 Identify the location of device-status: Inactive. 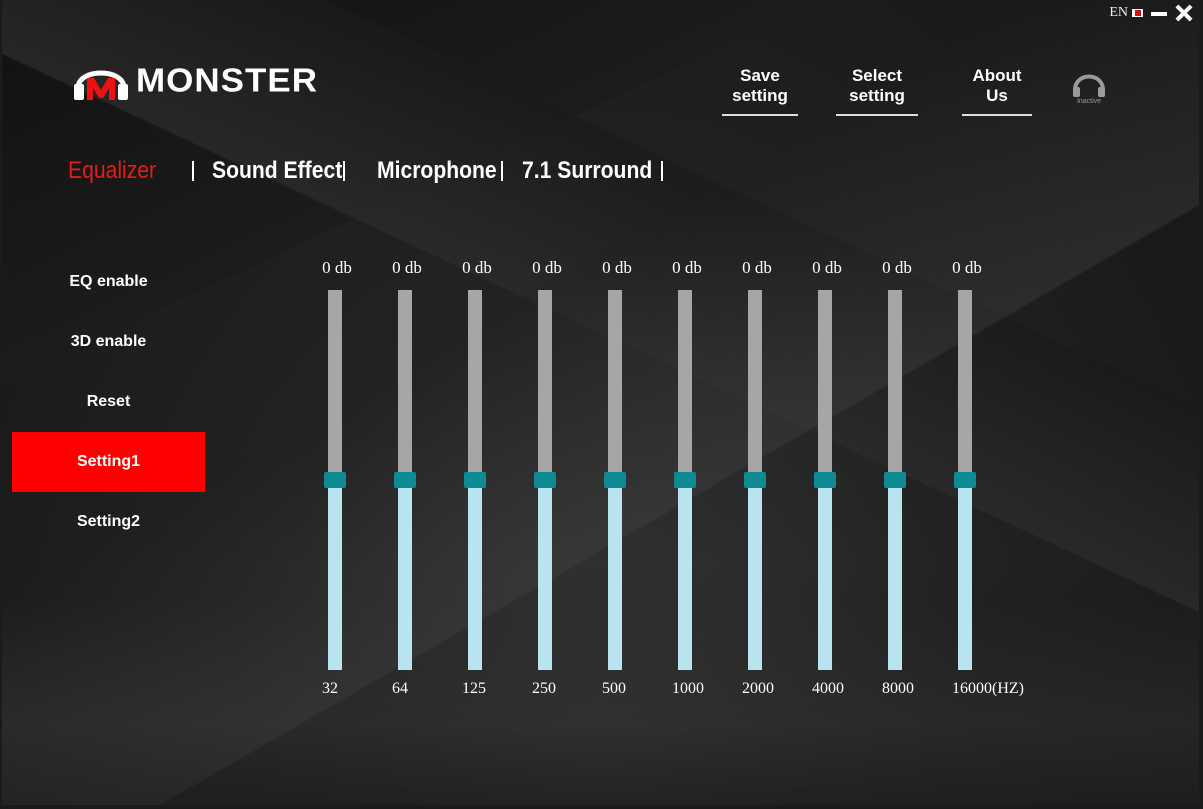
(1089, 87).